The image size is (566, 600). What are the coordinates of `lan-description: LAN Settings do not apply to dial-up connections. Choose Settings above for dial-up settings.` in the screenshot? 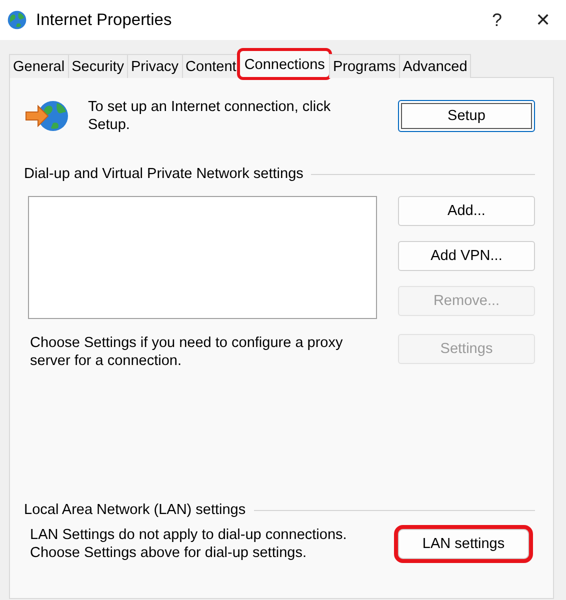 It's located at (189, 544).